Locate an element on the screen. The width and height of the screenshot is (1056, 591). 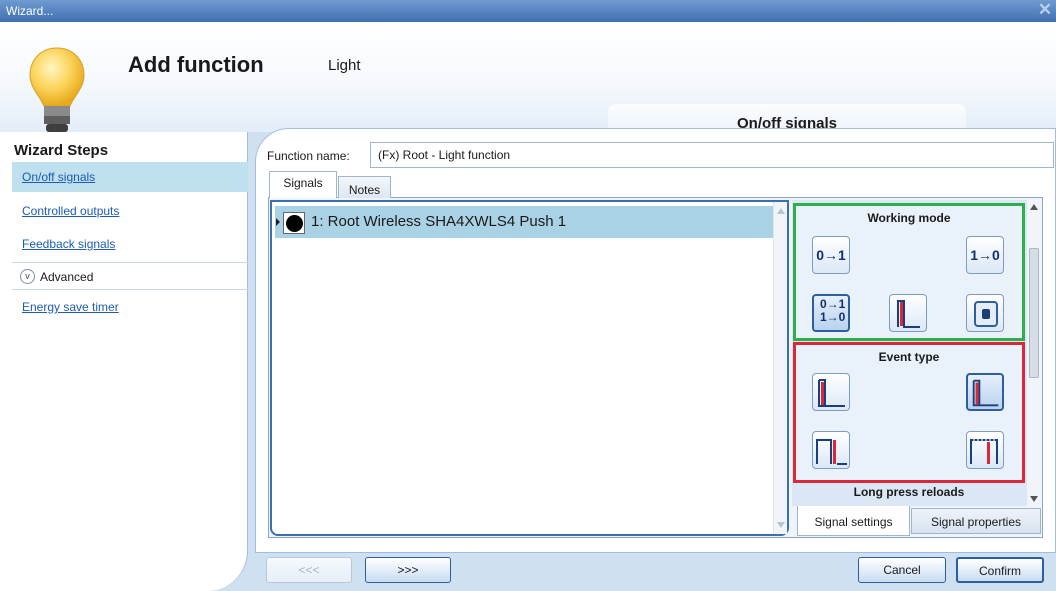
device-icon is located at coordinates (986, 314).